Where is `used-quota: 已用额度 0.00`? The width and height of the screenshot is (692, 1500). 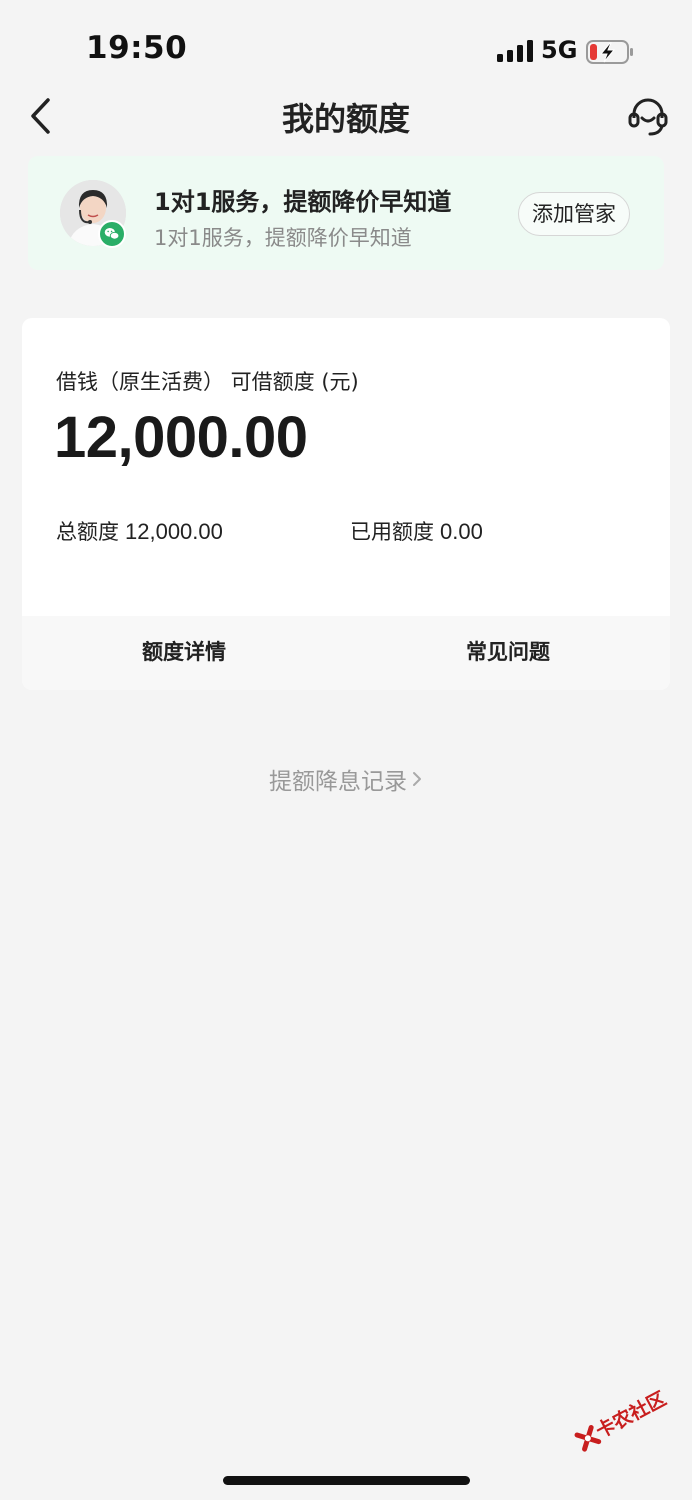 used-quota: 已用额度 0.00 is located at coordinates (416, 531).